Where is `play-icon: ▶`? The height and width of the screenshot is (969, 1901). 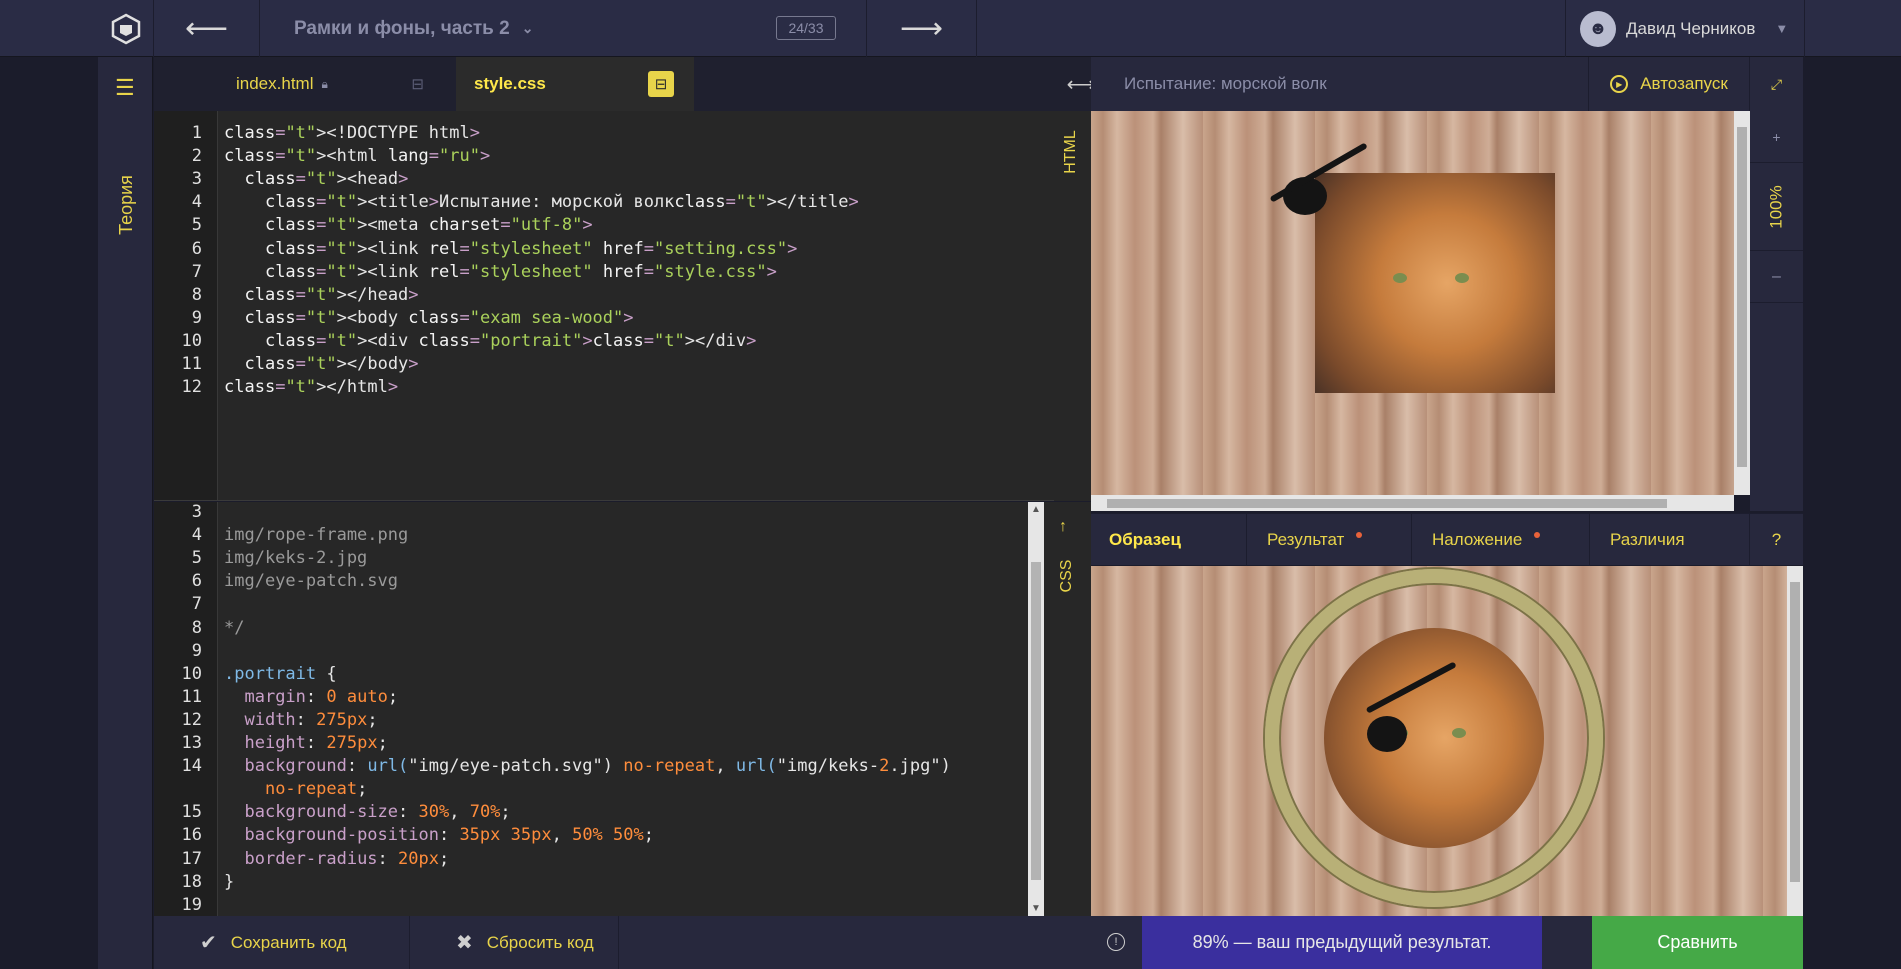
play-icon: ▶ is located at coordinates (1619, 84).